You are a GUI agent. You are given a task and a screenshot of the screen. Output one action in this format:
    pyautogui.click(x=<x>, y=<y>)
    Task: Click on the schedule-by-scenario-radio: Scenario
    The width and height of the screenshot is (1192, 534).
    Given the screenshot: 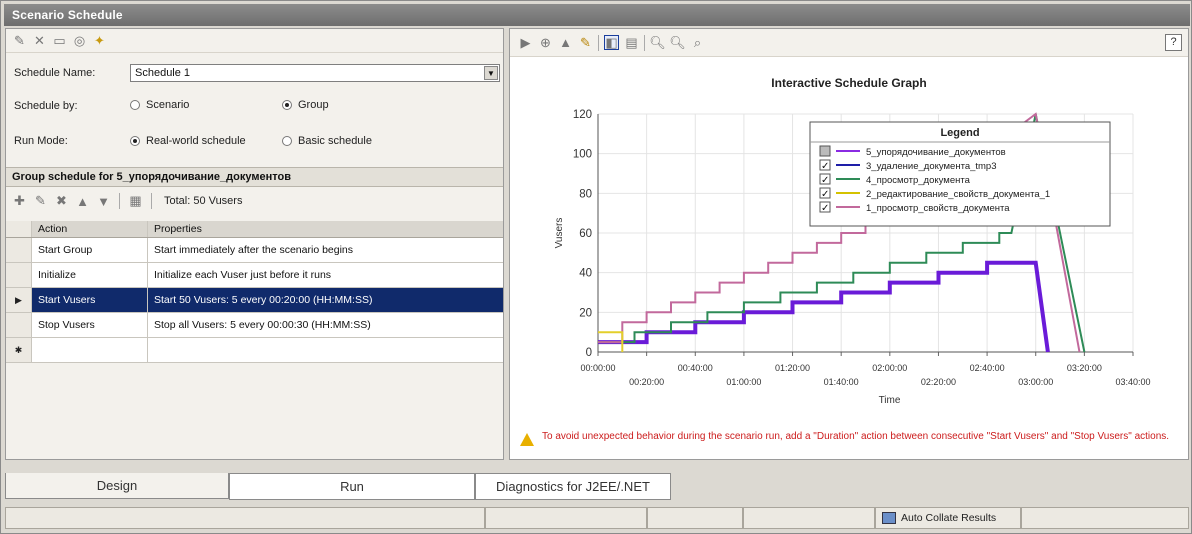 What is the action you would take?
    pyautogui.click(x=159, y=105)
    